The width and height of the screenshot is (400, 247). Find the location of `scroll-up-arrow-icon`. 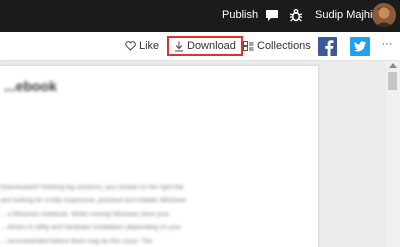

scroll-up-arrow-icon is located at coordinates (393, 65).